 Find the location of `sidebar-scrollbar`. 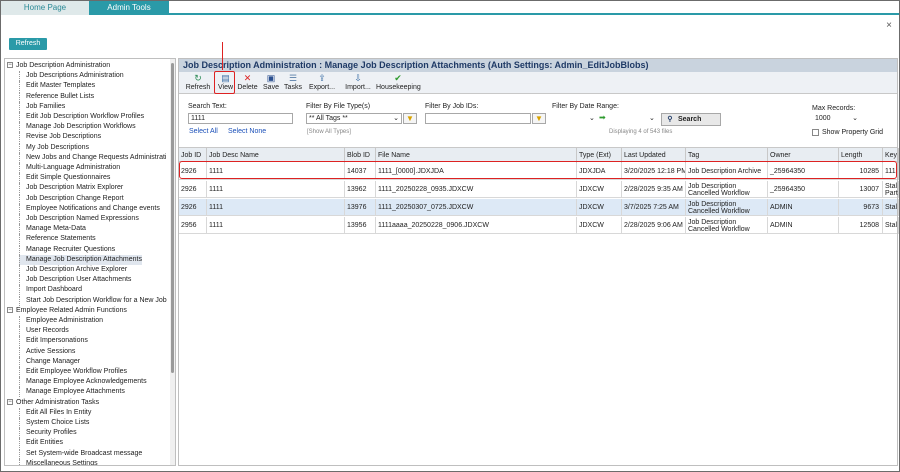

sidebar-scrollbar is located at coordinates (172, 262).